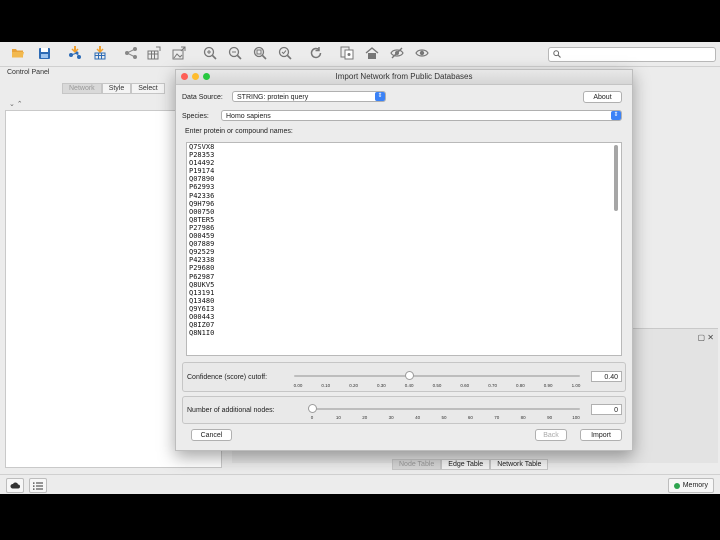  I want to click on slider-tick-label: 0.00, so click(298, 385).